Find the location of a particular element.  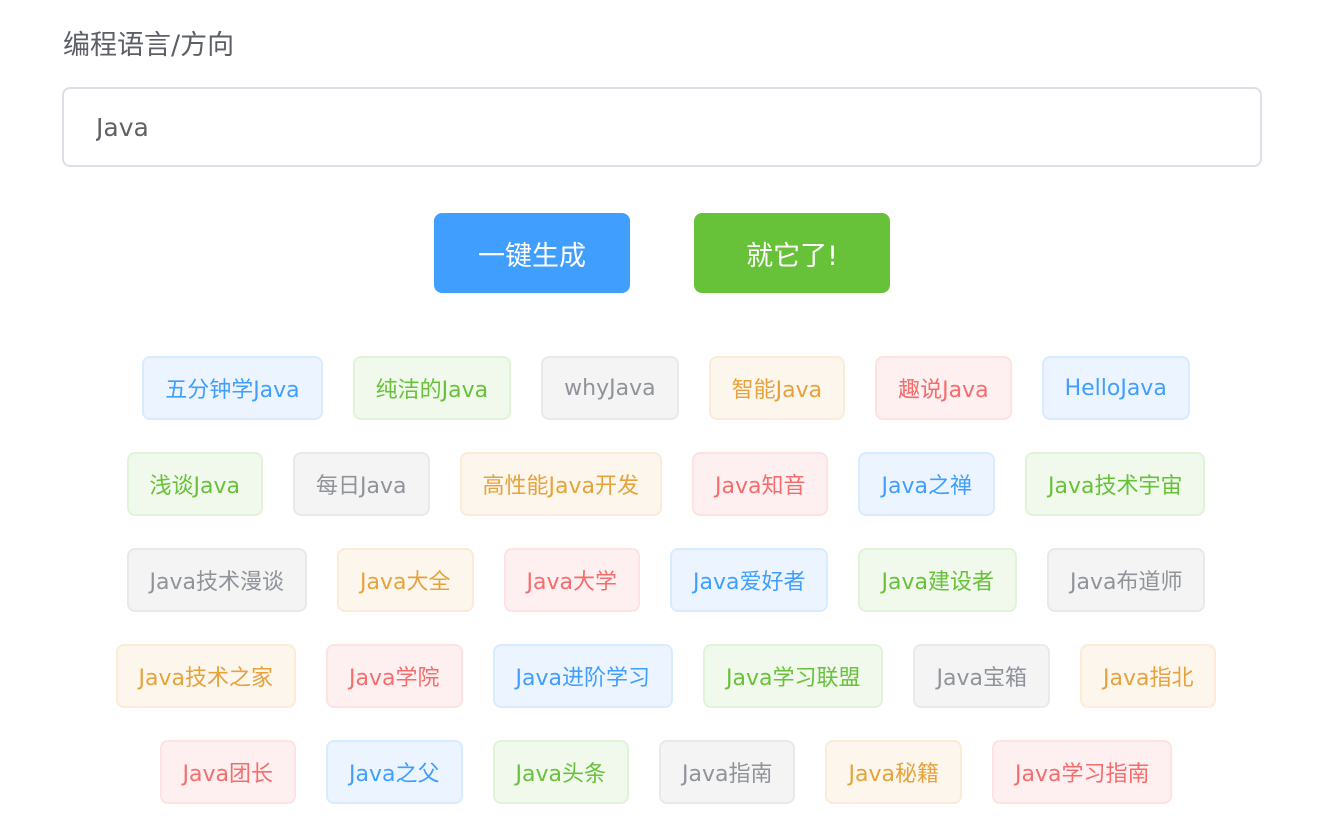

name-tag: Java知音 is located at coordinates (760, 484).